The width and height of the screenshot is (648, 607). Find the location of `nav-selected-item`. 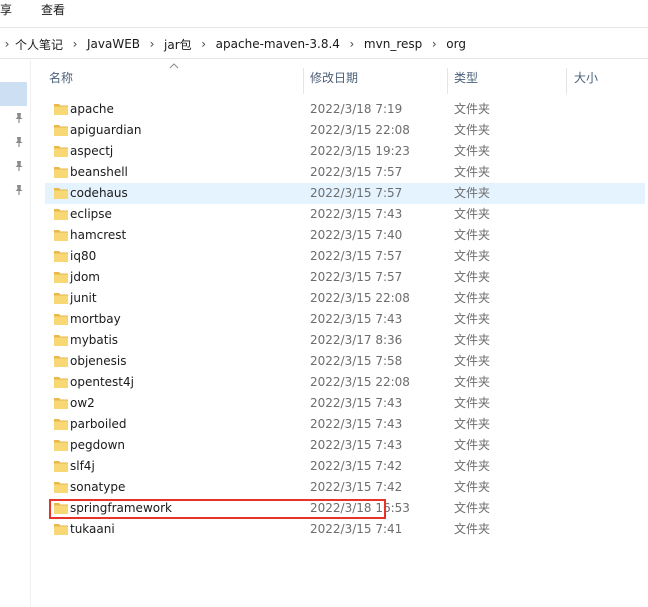

nav-selected-item is located at coordinates (13, 94).